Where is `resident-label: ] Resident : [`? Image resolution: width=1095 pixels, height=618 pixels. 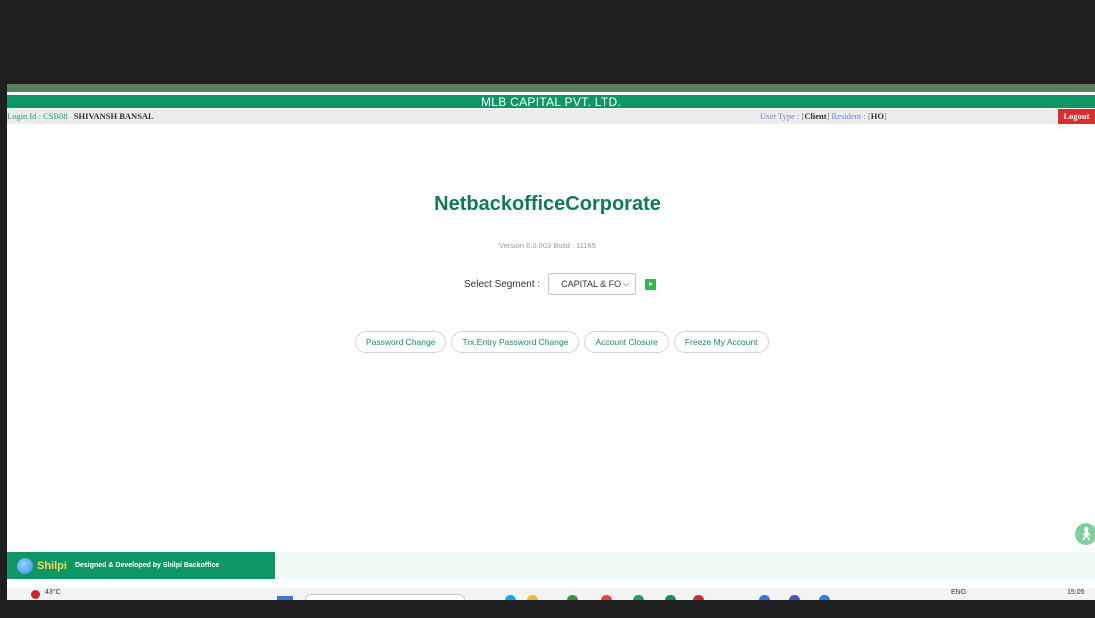 resident-label: ] Resident : [ is located at coordinates (848, 116).